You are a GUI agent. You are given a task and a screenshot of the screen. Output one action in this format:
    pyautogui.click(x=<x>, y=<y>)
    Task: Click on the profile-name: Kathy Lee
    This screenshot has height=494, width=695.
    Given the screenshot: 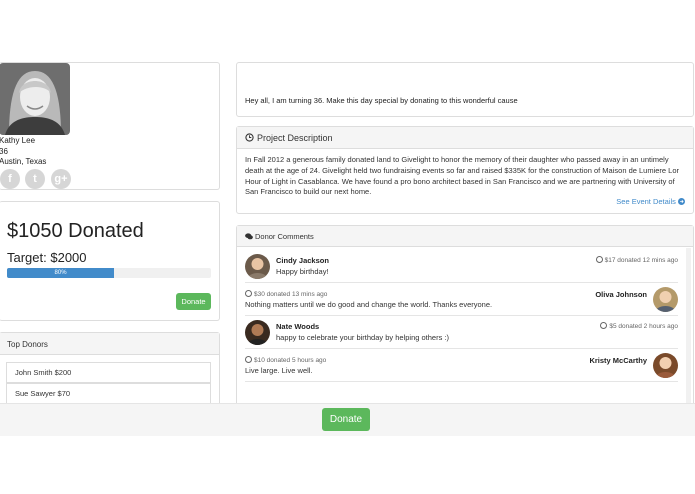 What is the action you would take?
    pyautogui.click(x=18, y=140)
    